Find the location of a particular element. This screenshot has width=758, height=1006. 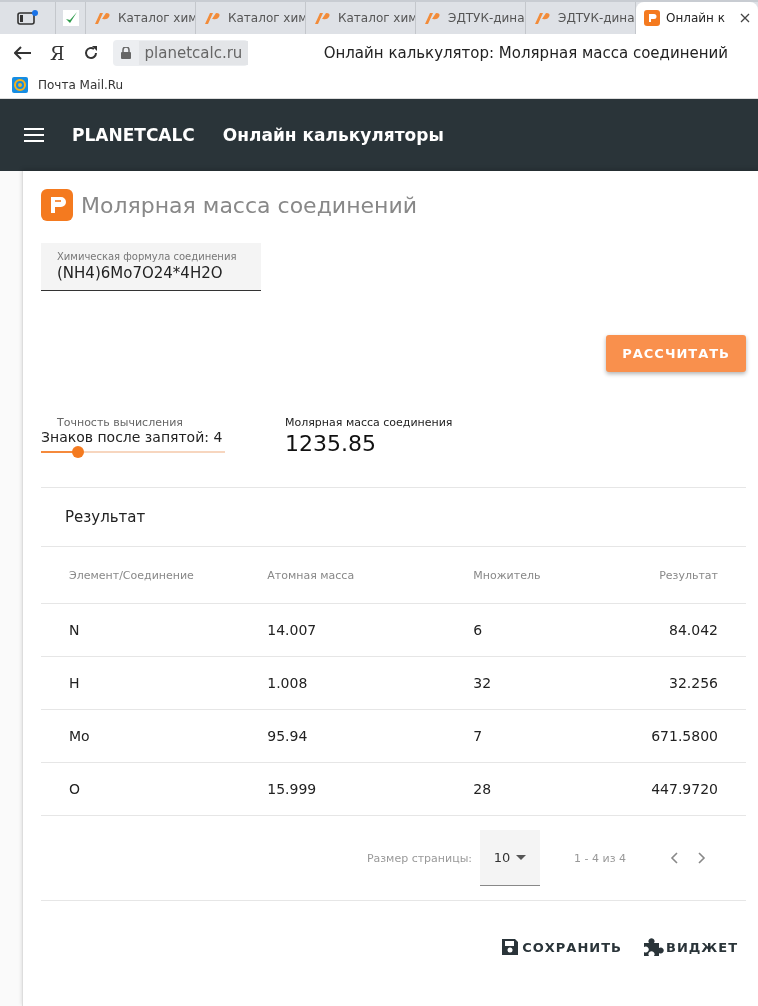

table-cell: 6 is located at coordinates (533, 630).